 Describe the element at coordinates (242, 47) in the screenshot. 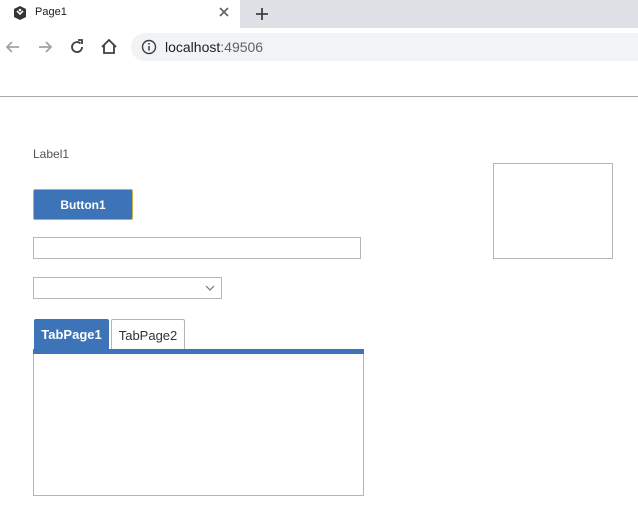

I see `url-port: :49506` at that location.